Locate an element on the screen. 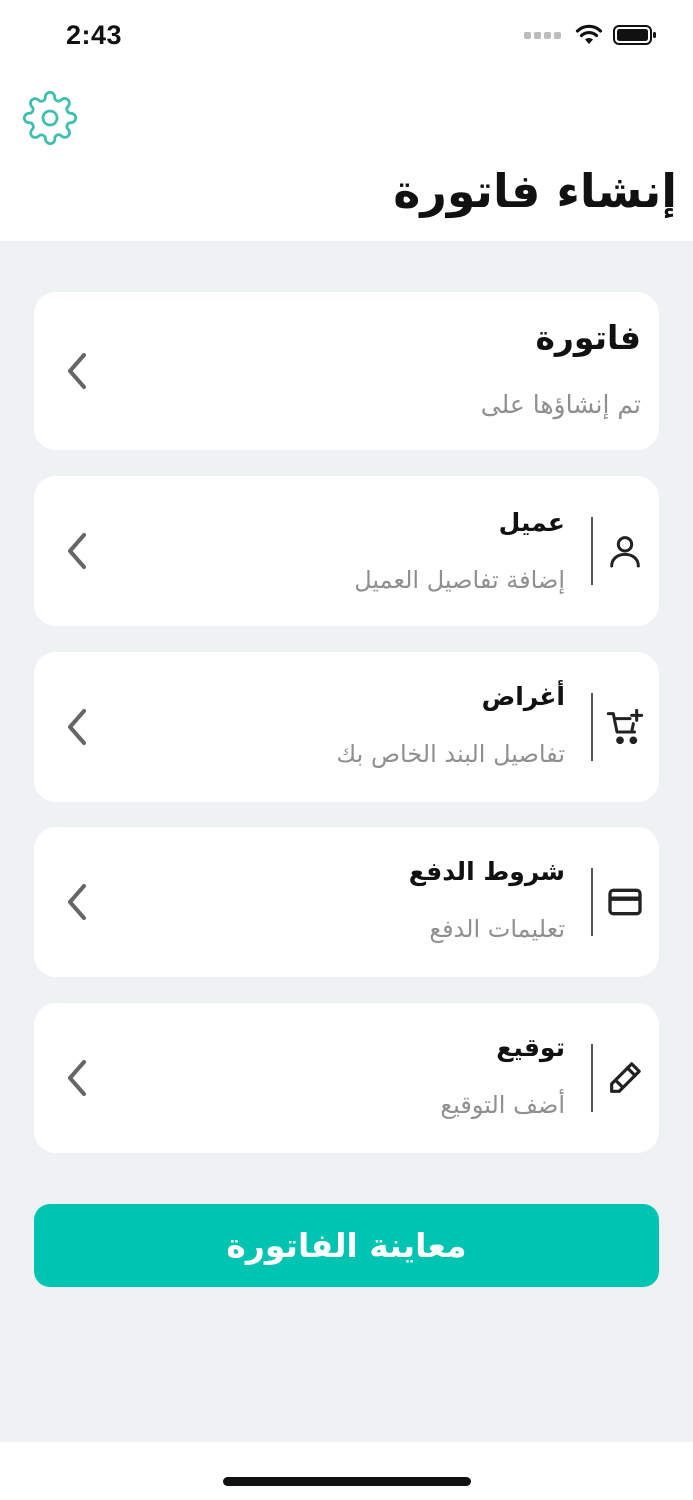 Image resolution: width=693 pixels, height=1500 pixels. payment-terms-subtitle: تعليمات الدفع is located at coordinates (497, 929).